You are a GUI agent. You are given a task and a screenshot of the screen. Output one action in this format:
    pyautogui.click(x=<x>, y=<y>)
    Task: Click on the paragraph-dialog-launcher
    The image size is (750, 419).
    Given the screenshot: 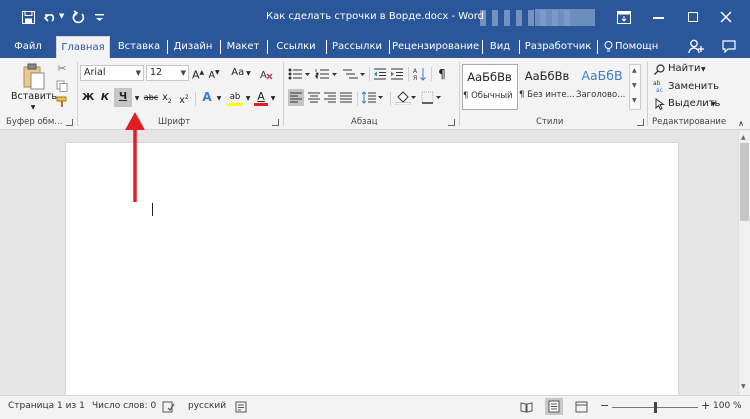 What is the action you would take?
    pyautogui.click(x=451, y=122)
    